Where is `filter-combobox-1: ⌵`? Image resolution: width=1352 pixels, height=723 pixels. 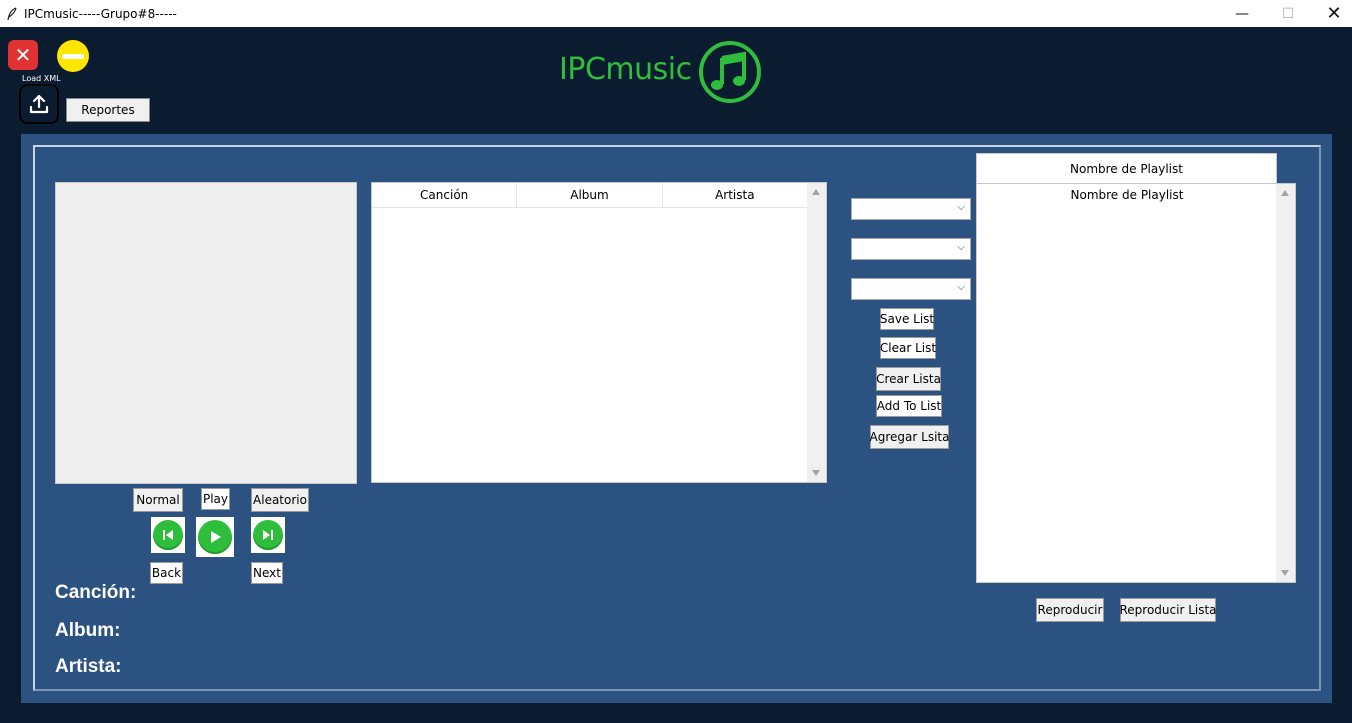
filter-combobox-1: ⌵ is located at coordinates (911, 209).